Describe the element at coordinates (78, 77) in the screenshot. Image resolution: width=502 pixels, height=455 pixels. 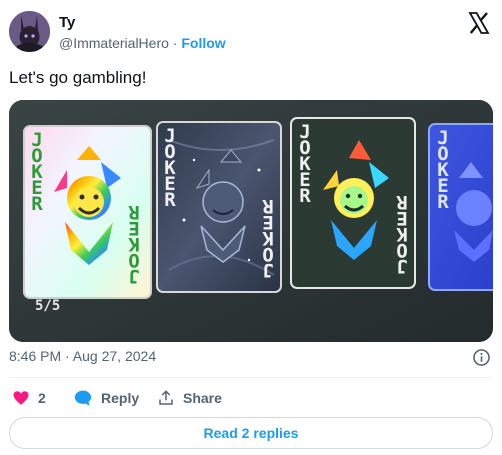
I see `tweet-text: Let's go gambling!` at that location.